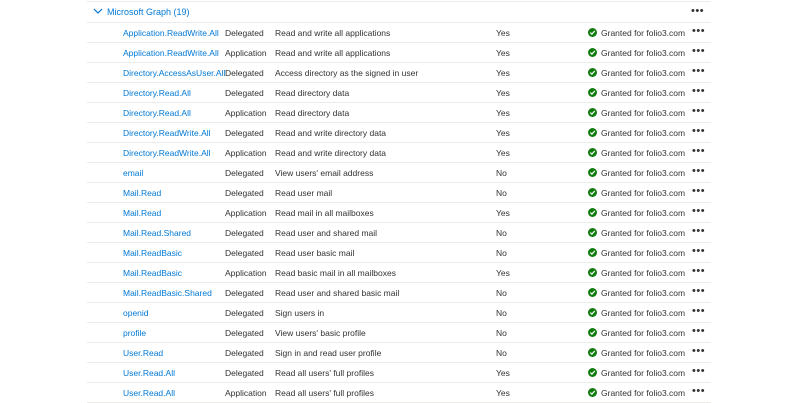  I want to click on permission-name-link: profile, so click(134, 333).